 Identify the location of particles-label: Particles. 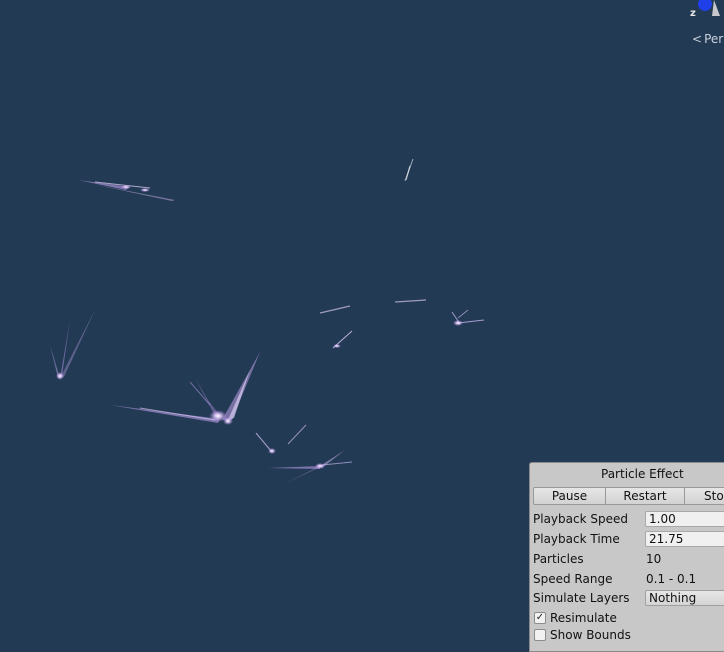
(558, 559).